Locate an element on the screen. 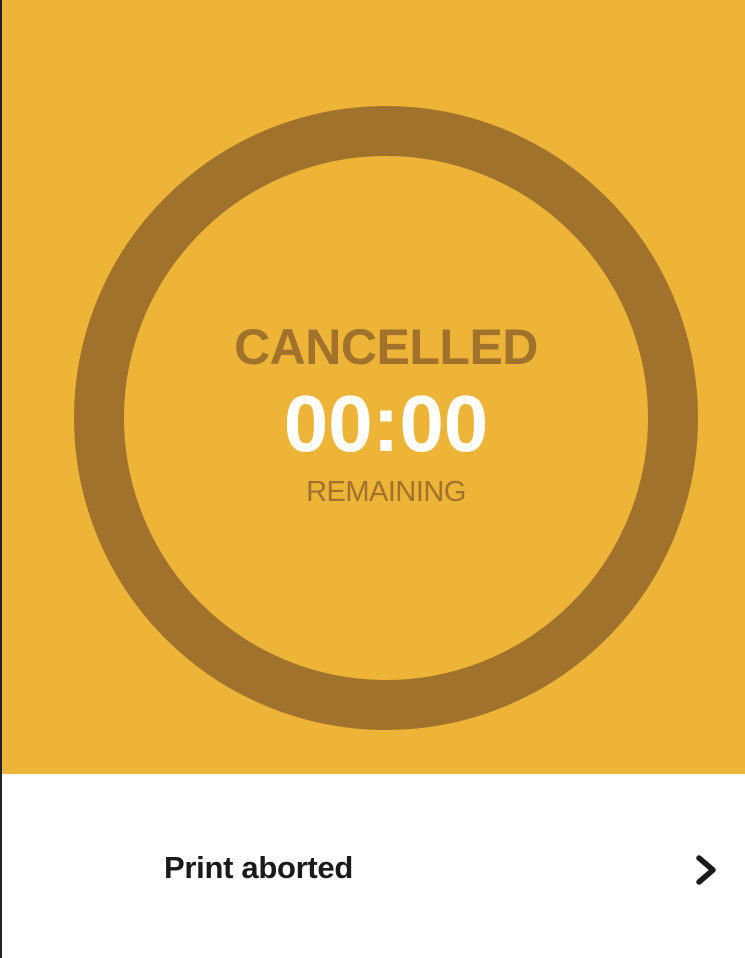  time-remaining-value: 00:00 is located at coordinates (386, 423).